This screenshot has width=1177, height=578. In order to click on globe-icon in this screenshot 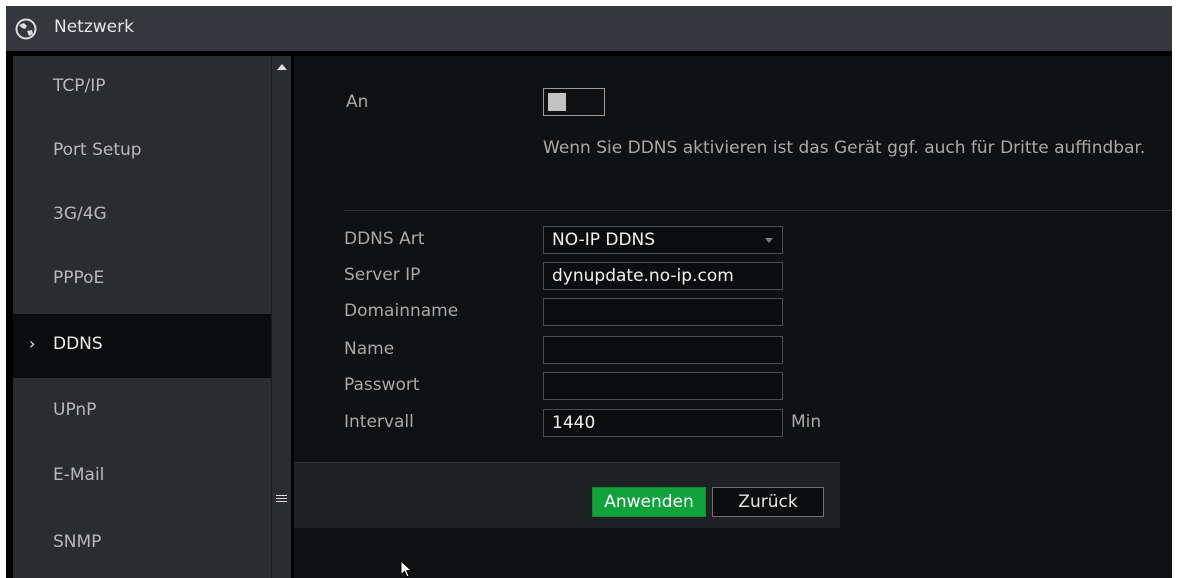, I will do `click(26, 29)`.